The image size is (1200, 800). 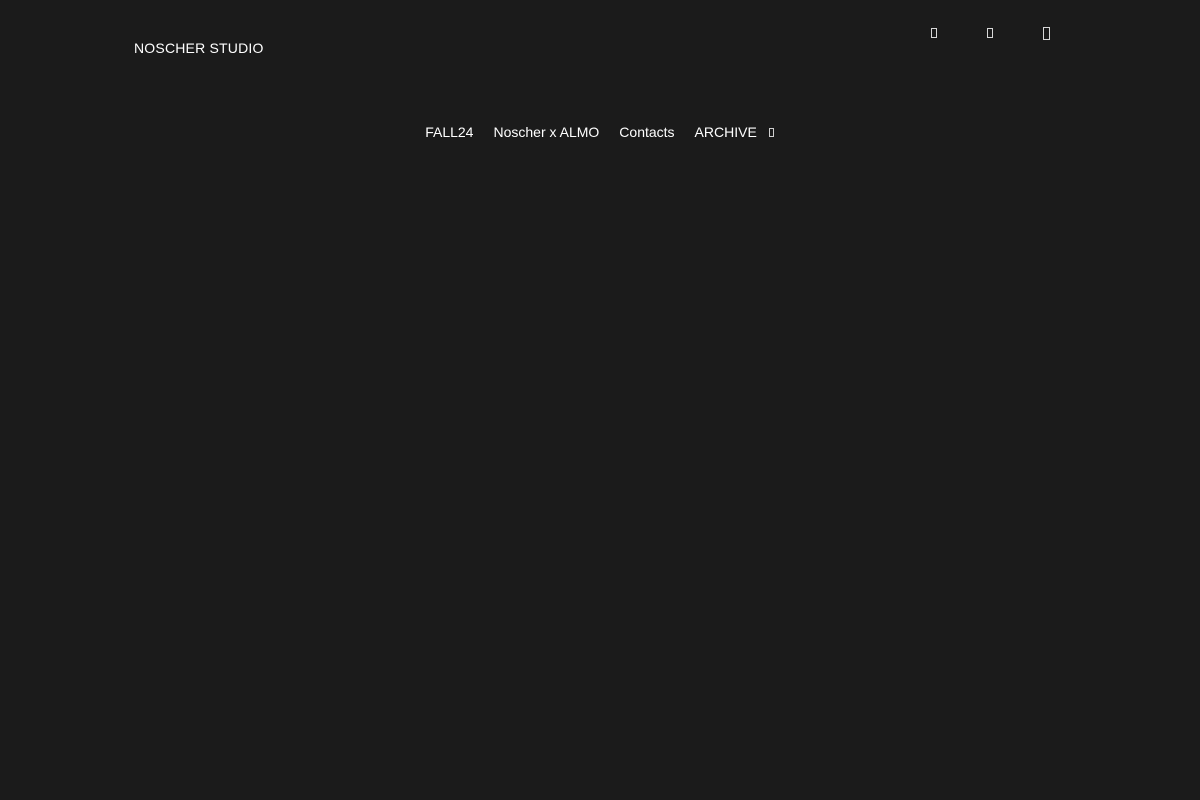 I want to click on cart-button, so click(x=1046, y=33).